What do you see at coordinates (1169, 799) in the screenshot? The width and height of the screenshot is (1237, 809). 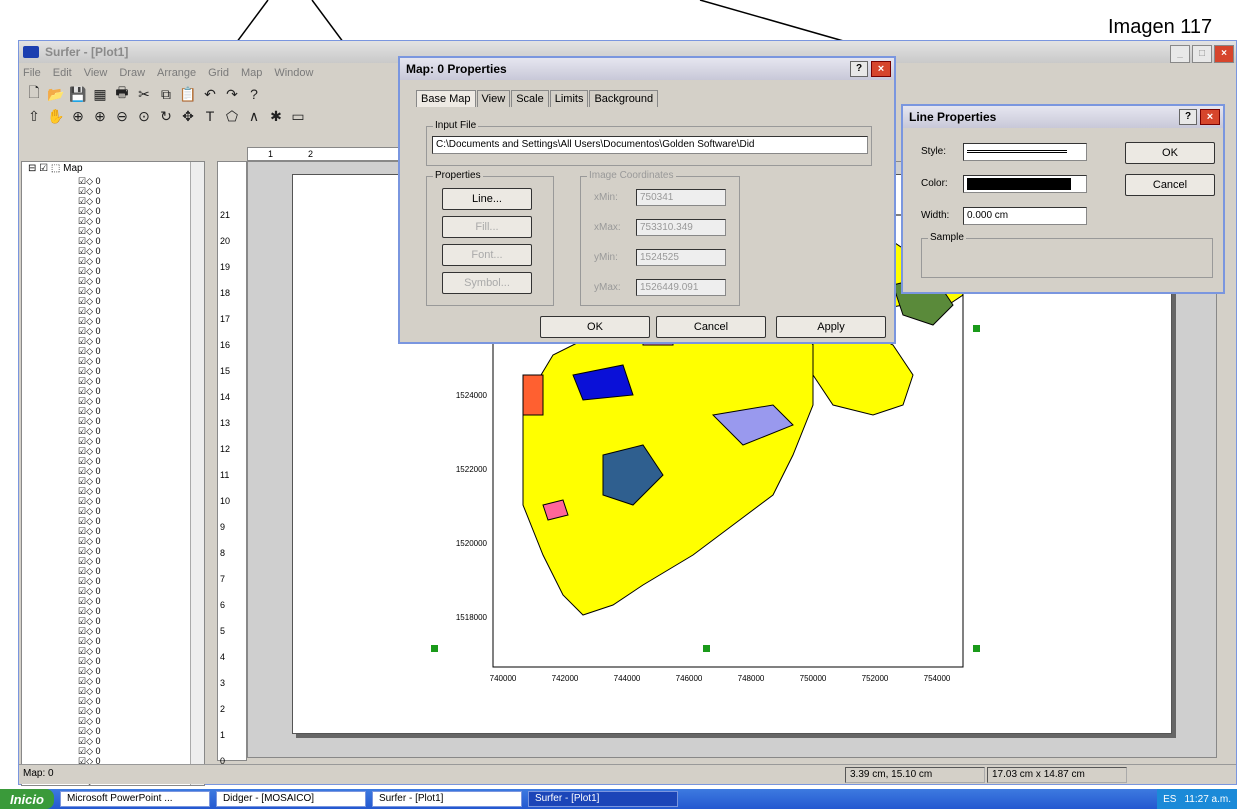 I see `language-indicator: ES` at bounding box center [1169, 799].